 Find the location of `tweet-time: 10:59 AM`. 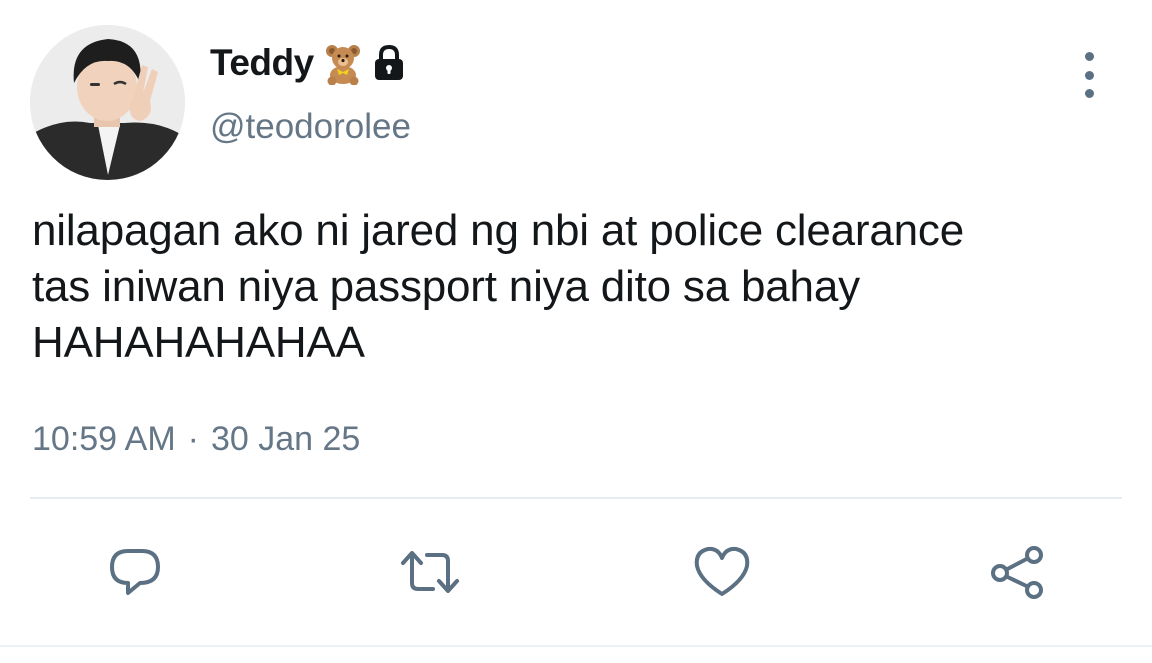

tweet-time: 10:59 AM is located at coordinates (104, 439).